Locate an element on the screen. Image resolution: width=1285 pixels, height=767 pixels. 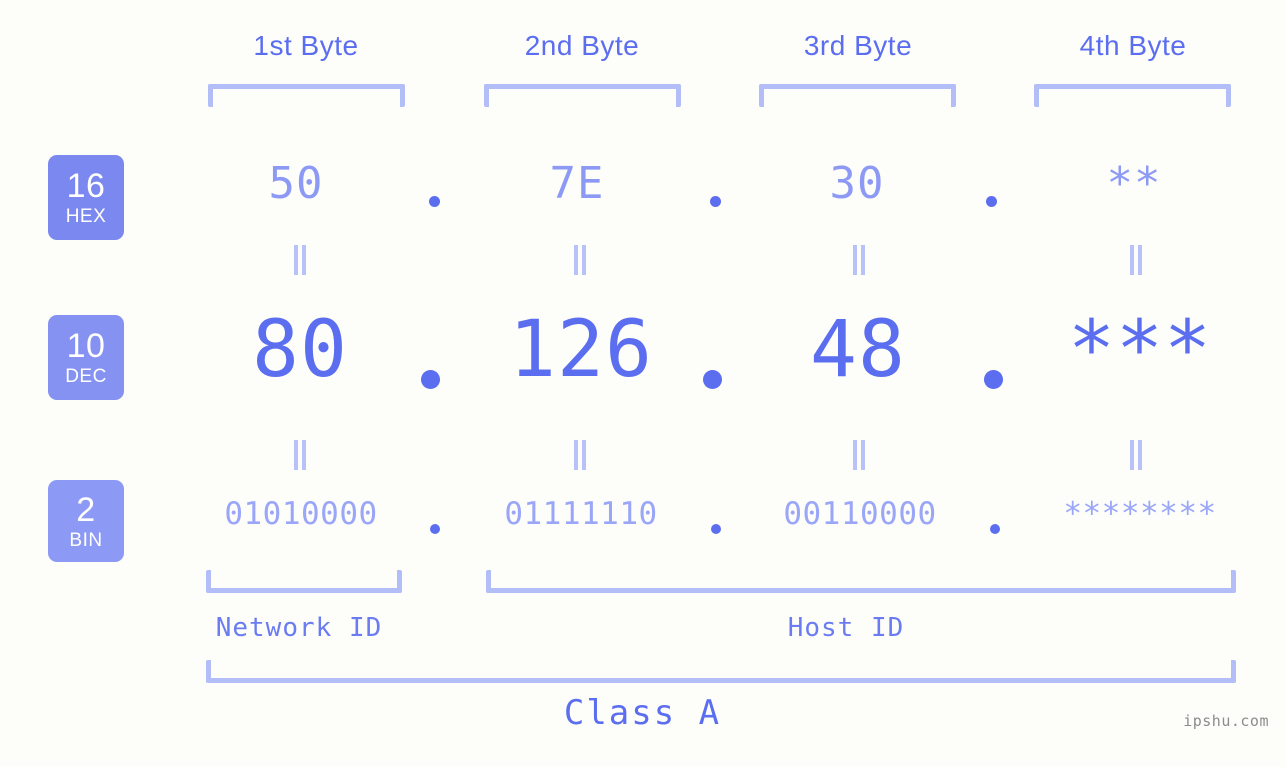
radix-badge-hex: 16 HEX is located at coordinates (86, 197).